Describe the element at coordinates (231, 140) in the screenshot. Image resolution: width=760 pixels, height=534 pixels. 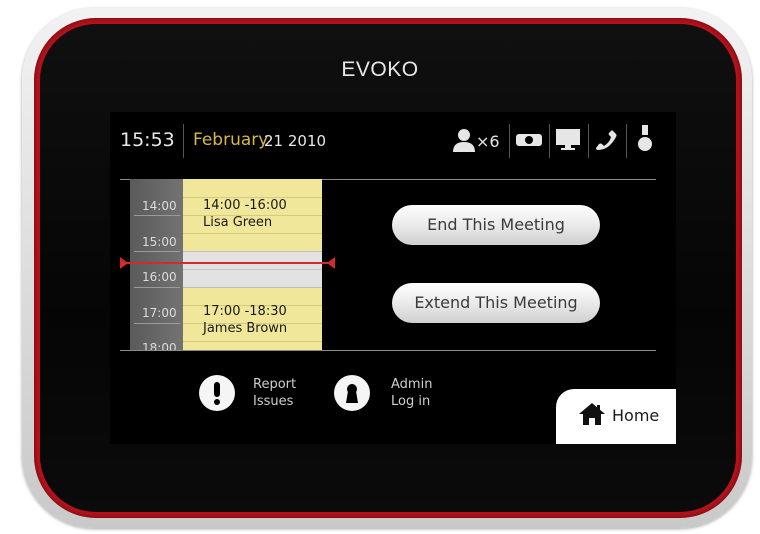
I see `date-month: February` at that location.